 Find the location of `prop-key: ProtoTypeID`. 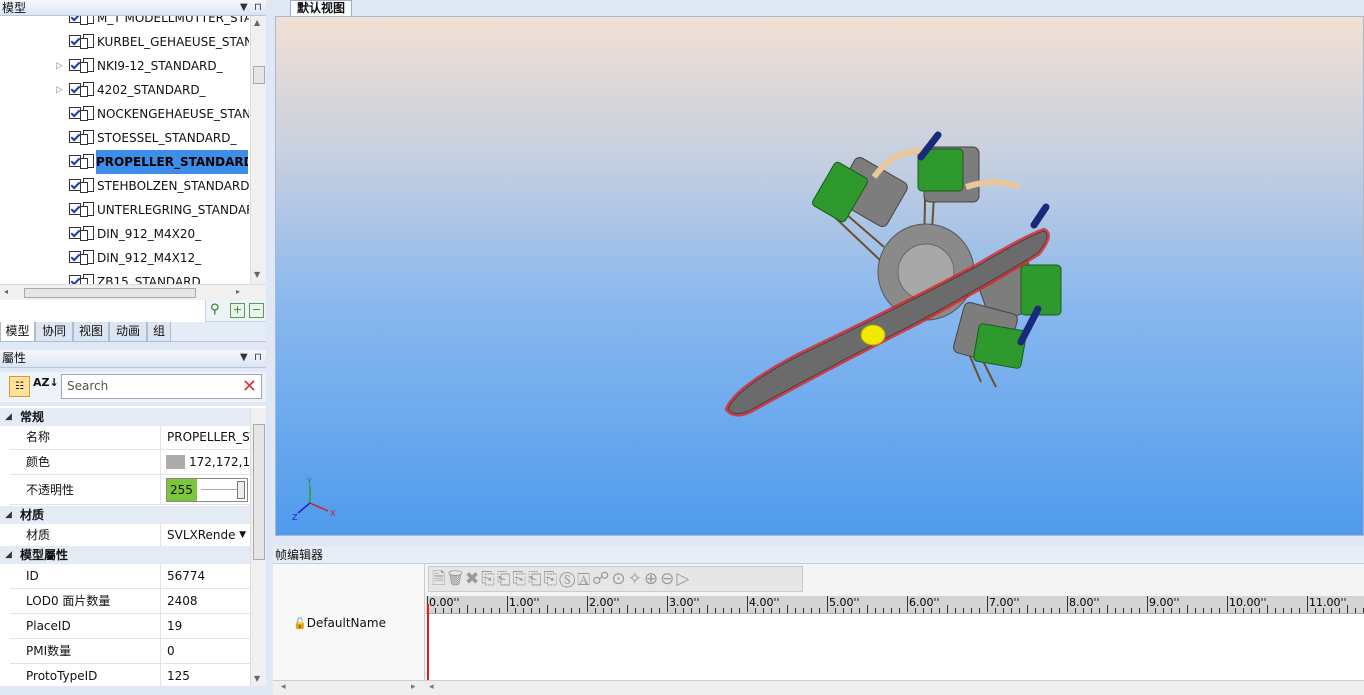

prop-key: ProtoTypeID is located at coordinates (62, 676).